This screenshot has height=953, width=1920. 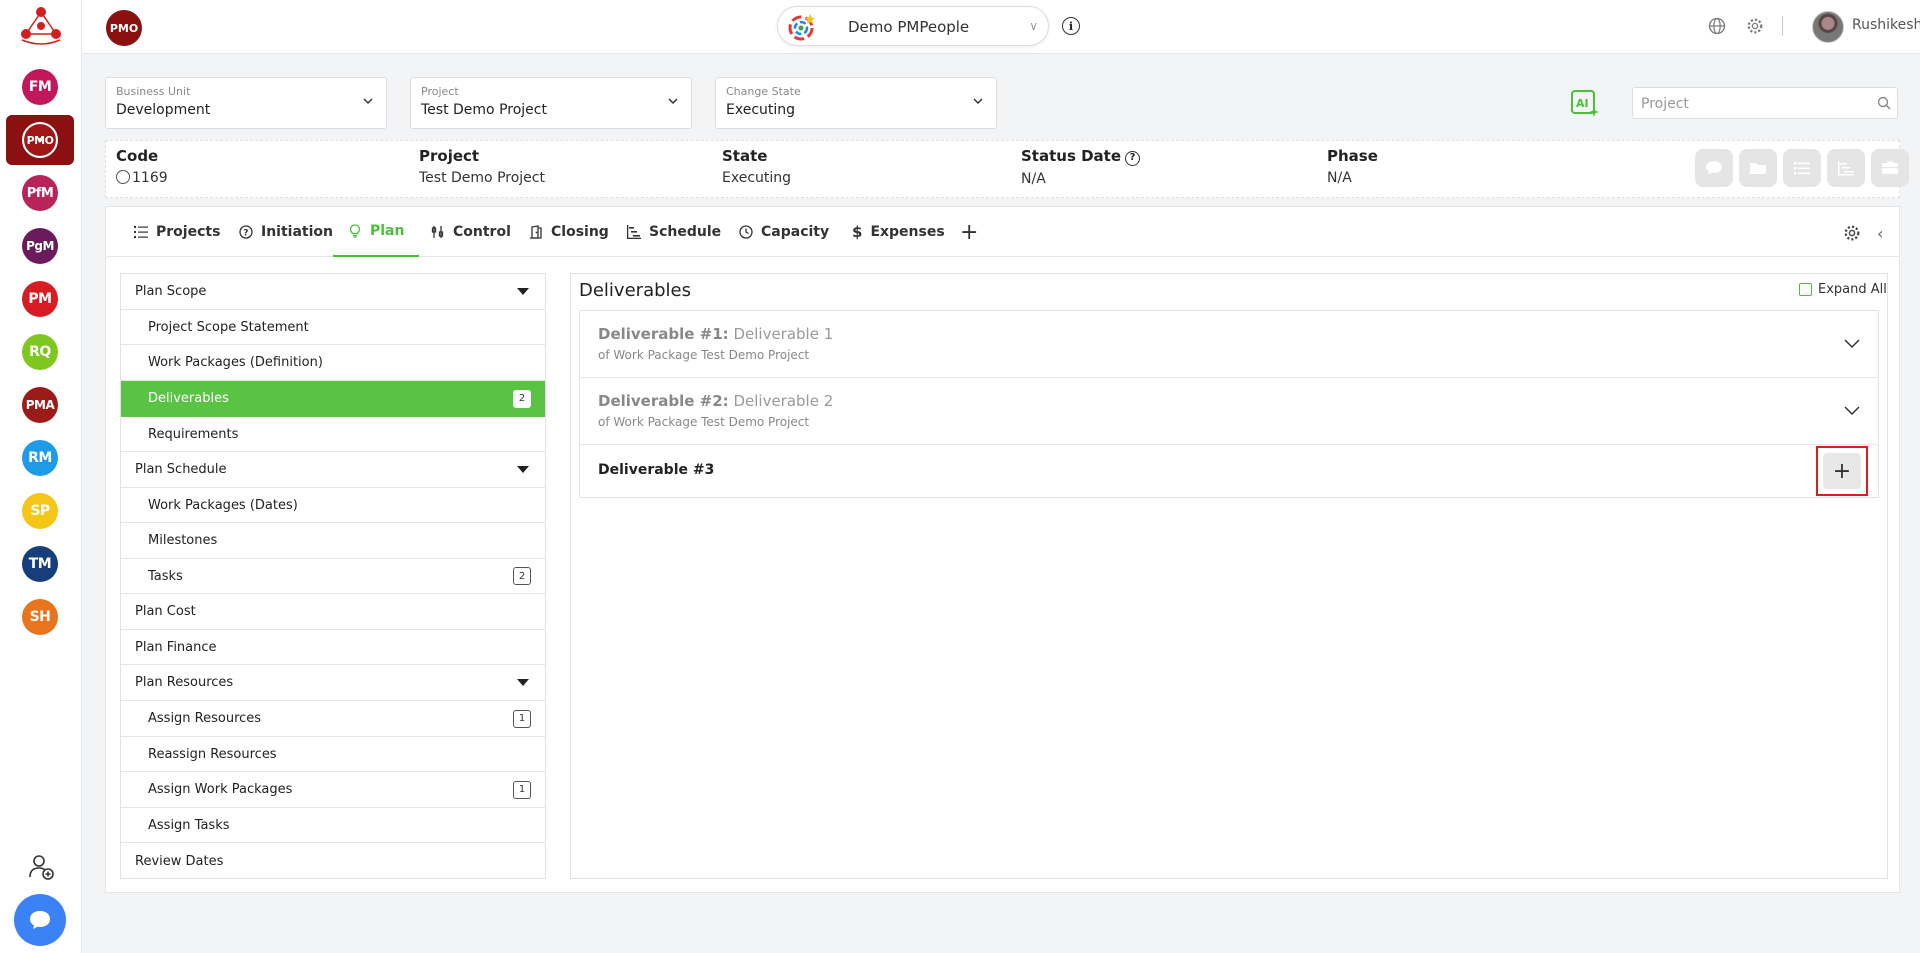 I want to click on tab-projects: Projects, so click(x=177, y=232).